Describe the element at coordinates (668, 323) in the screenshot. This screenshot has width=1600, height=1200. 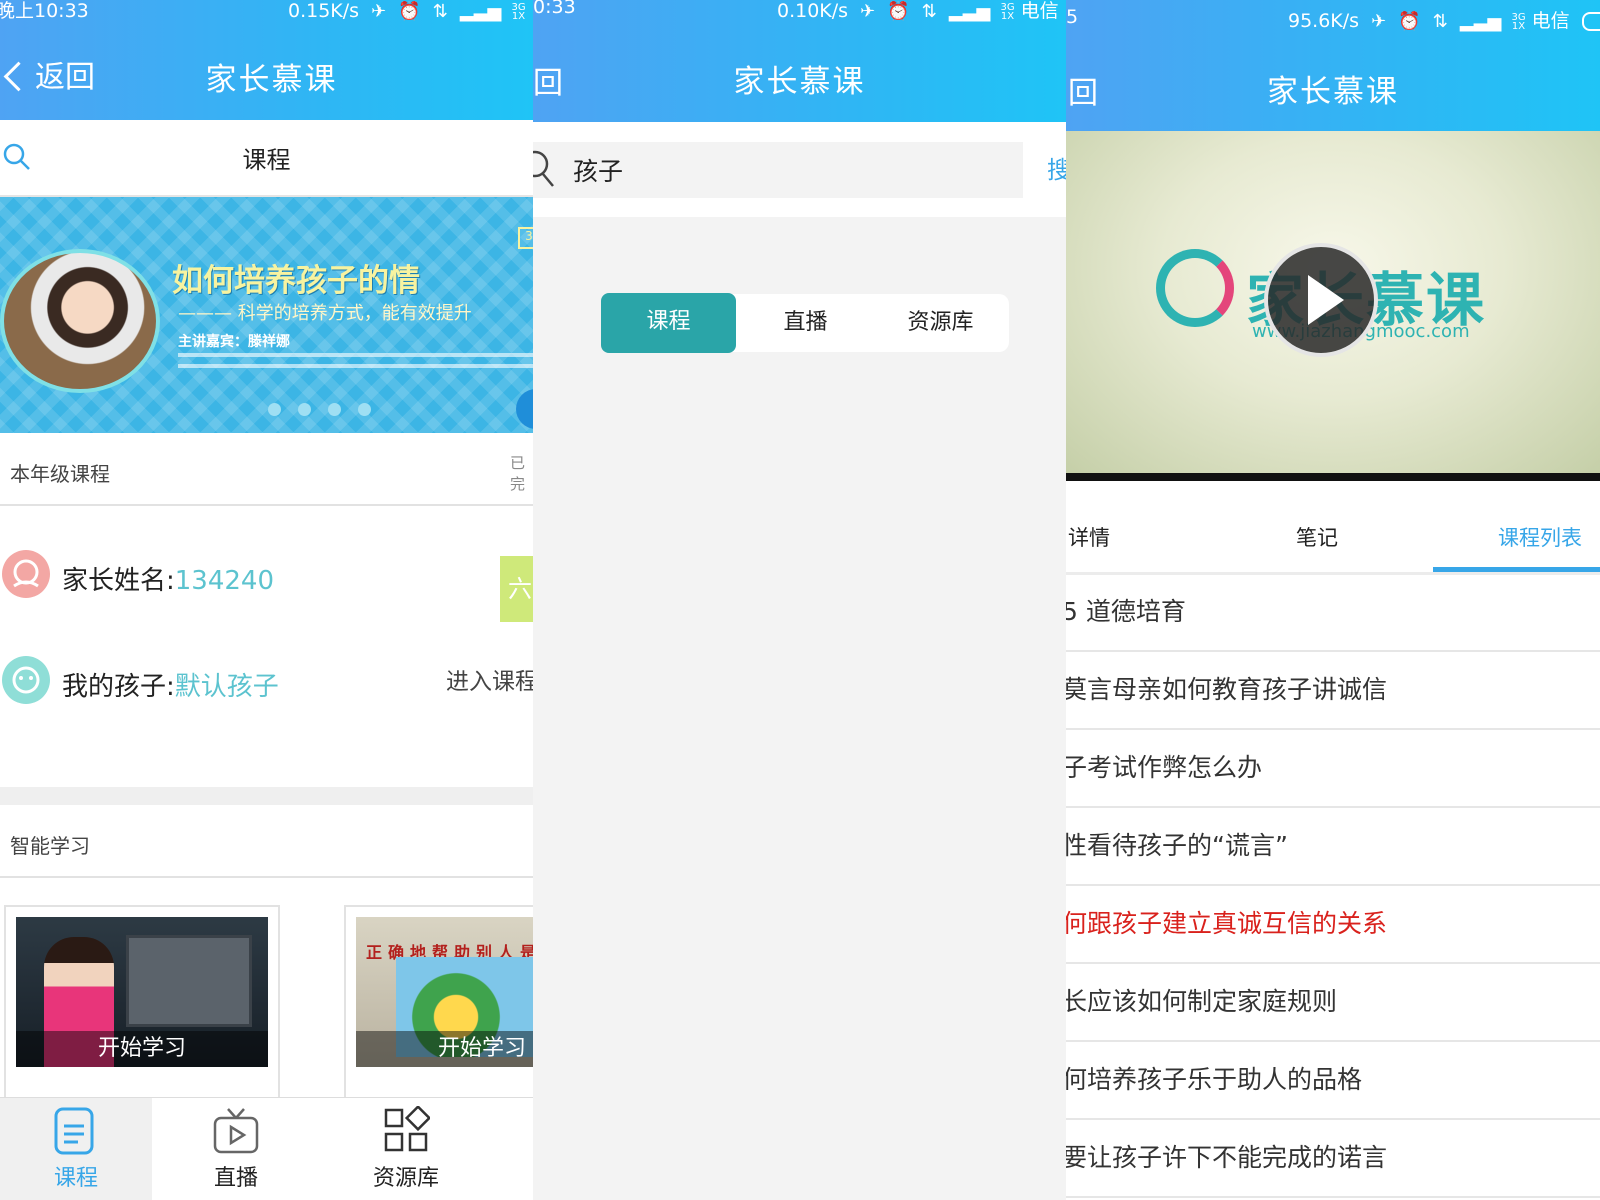
I see `segment-course: 课程` at that location.